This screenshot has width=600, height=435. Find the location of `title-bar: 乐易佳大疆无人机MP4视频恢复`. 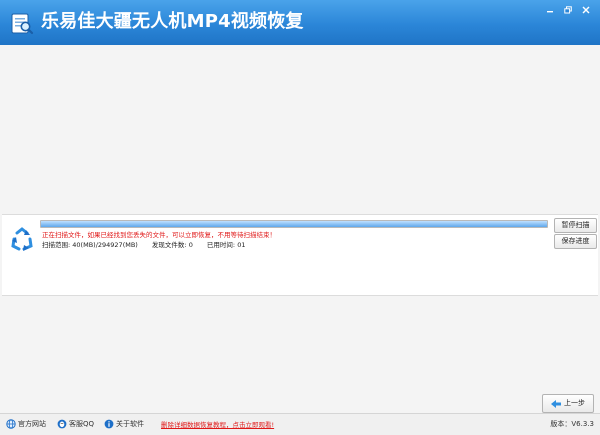

title-bar: 乐易佳大疆无人机MP4视频恢复 is located at coordinates (300, 22).